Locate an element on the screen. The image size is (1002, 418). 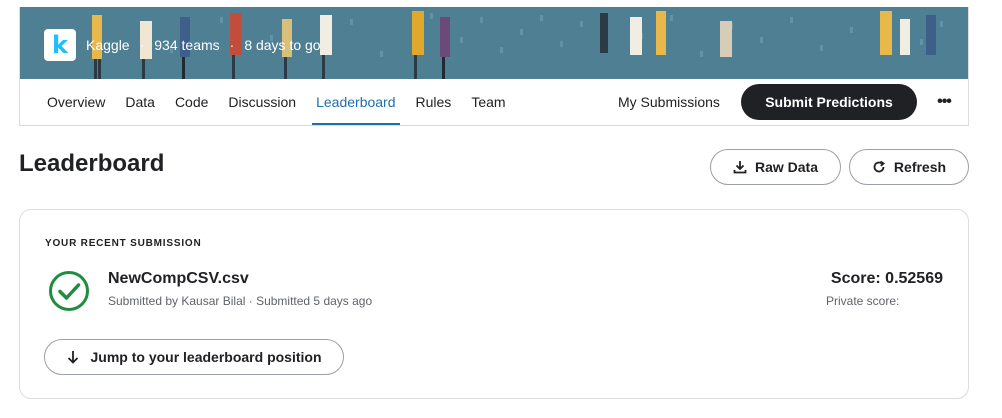
tab-team: Team is located at coordinates (488, 102).